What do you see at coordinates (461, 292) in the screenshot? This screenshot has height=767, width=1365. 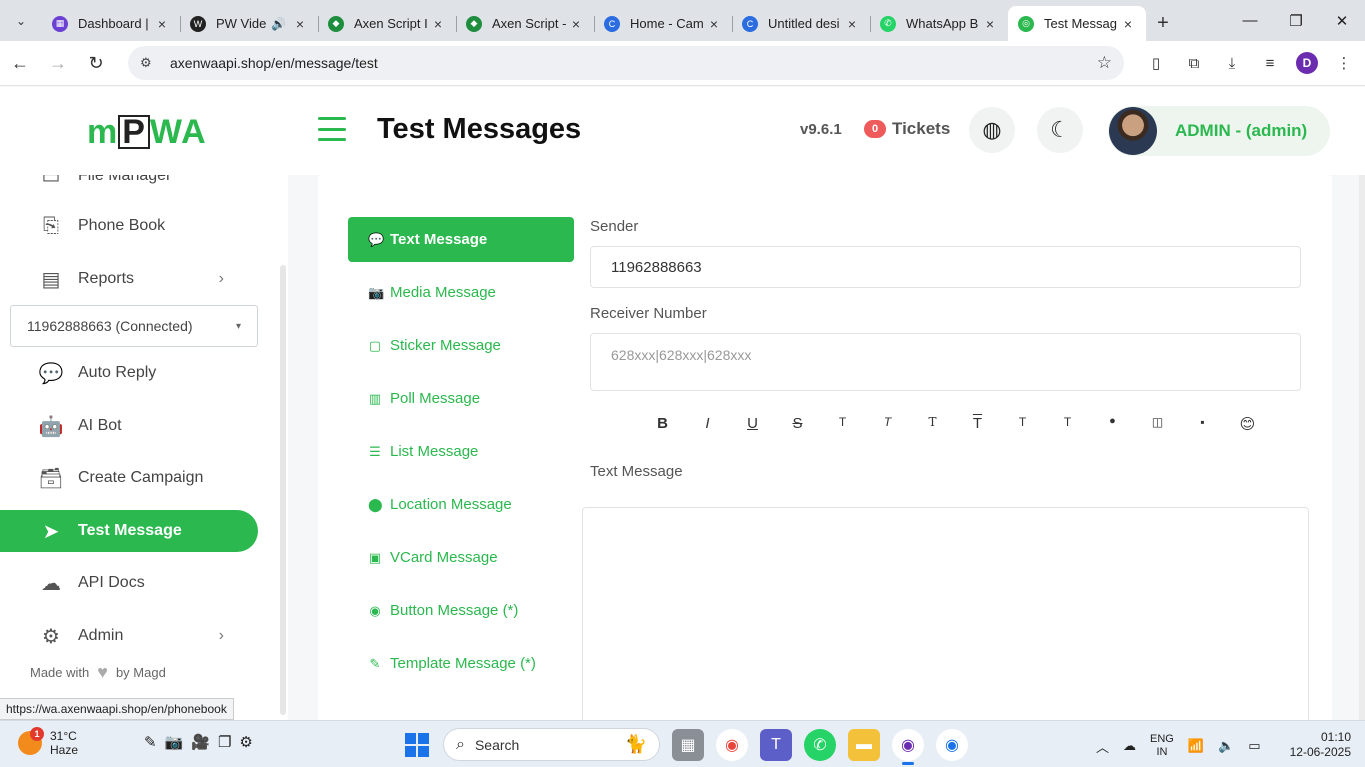 I see `menu-media-message: 📷 Media Message` at bounding box center [461, 292].